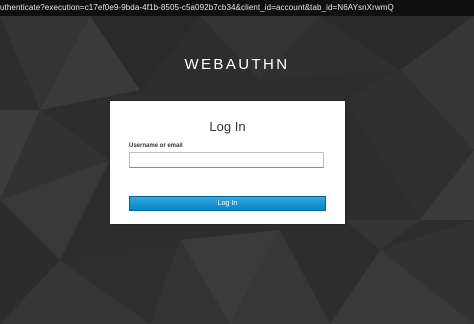 The height and width of the screenshot is (324, 474). What do you see at coordinates (227, 203) in the screenshot?
I see `login-button: Log In` at bounding box center [227, 203].